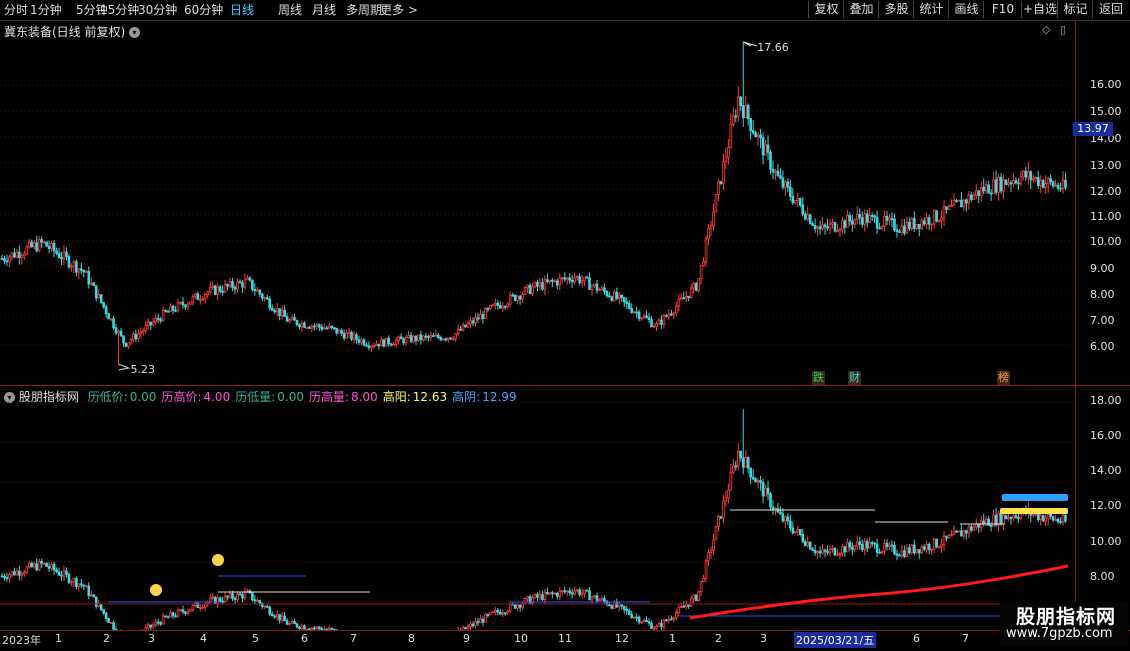 This screenshot has width=1130, height=651. I want to click on toolbar-button: 多股, so click(896, 9).